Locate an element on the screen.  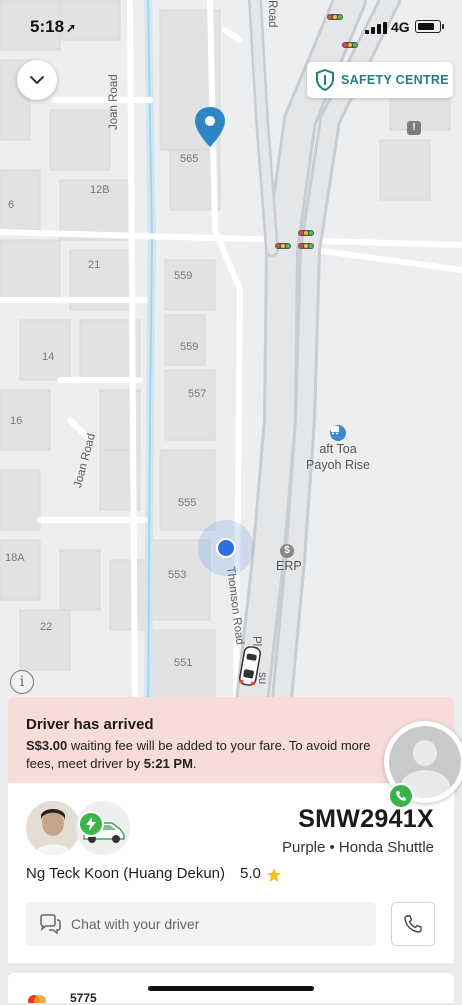
call-driver-button is located at coordinates (413, 924).